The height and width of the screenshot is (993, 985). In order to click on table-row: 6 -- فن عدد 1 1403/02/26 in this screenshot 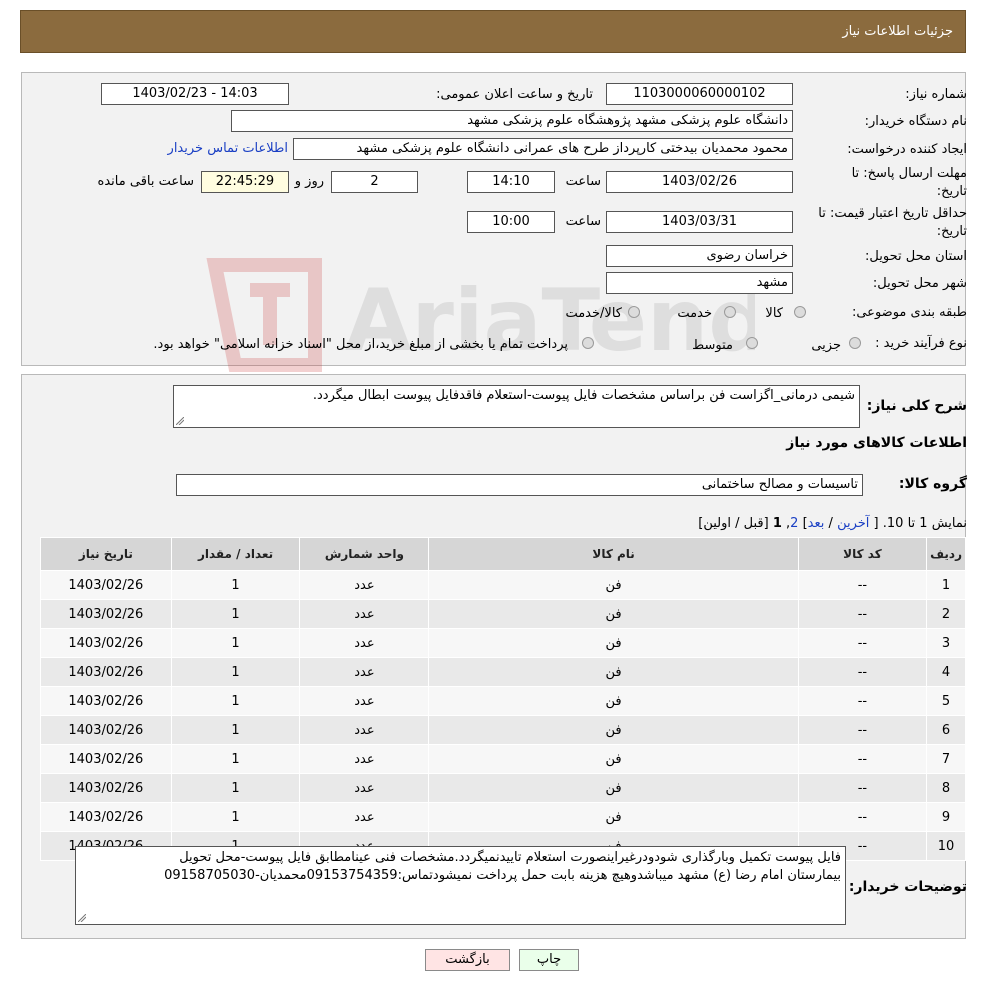, I will do `click(503, 730)`.